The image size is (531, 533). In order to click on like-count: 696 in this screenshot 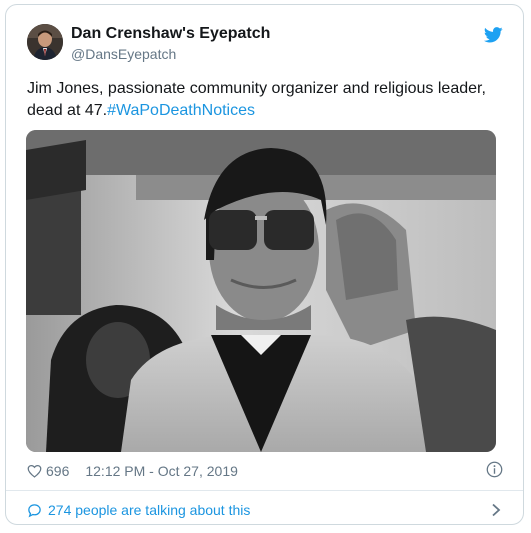, I will do `click(57, 471)`.